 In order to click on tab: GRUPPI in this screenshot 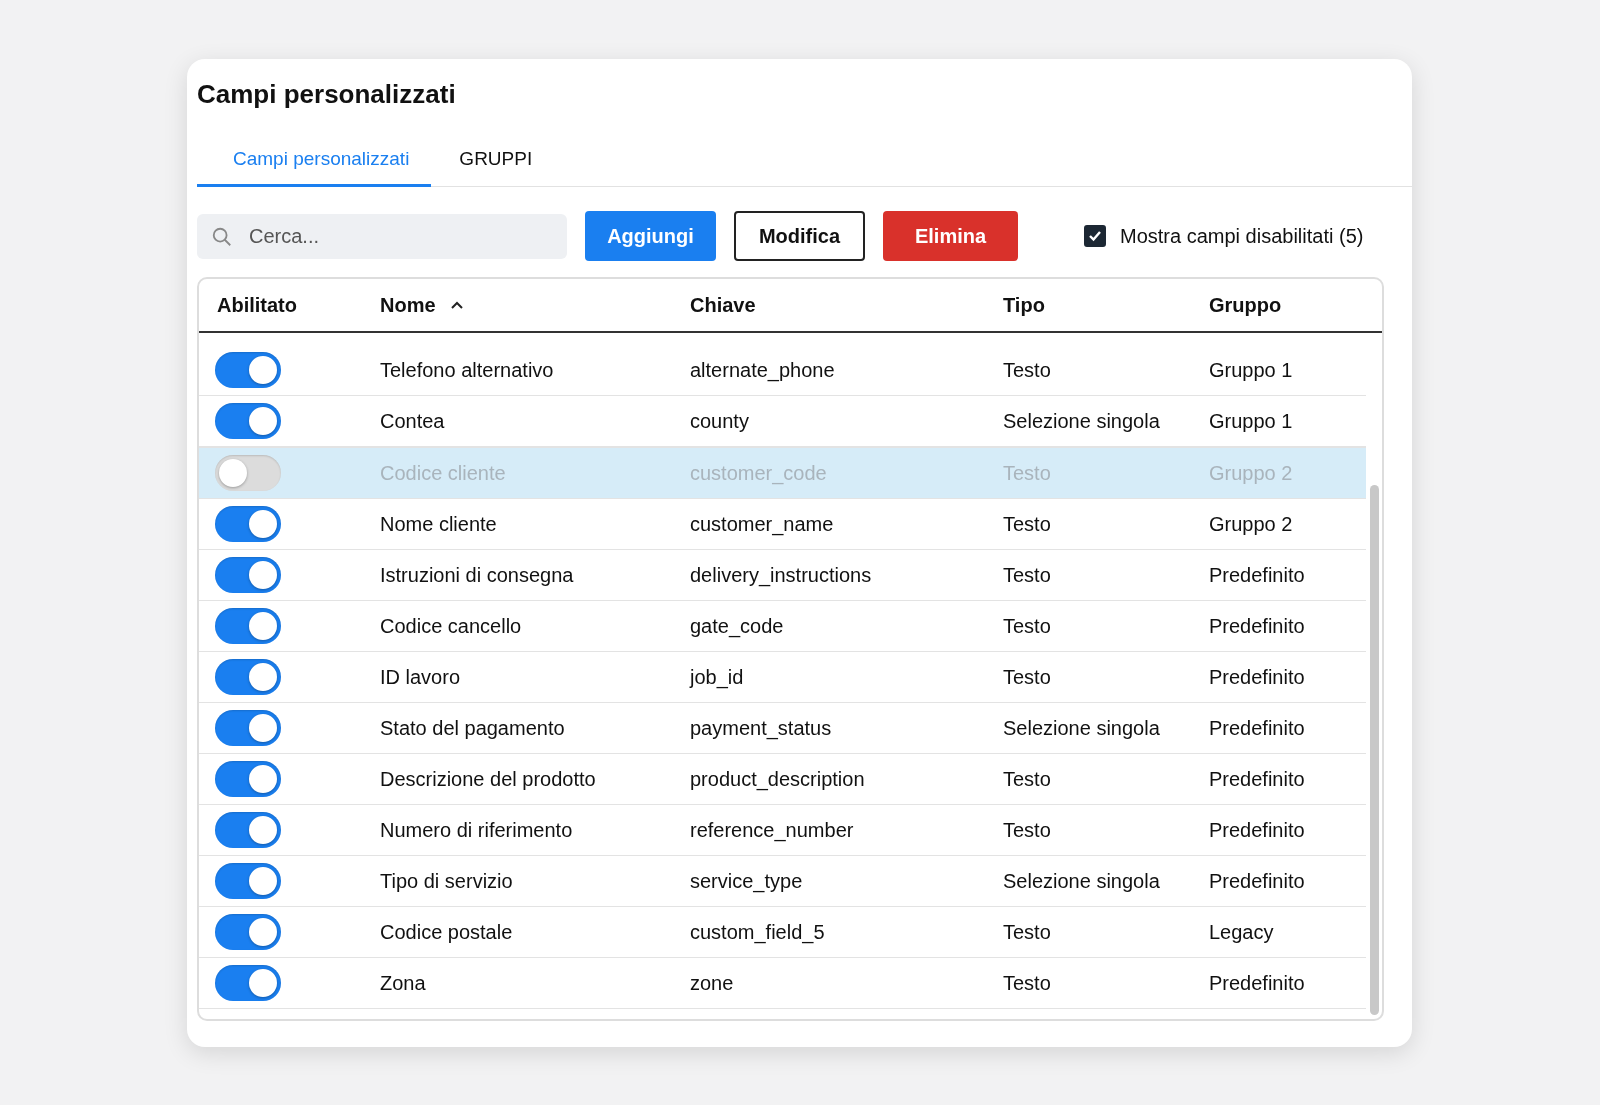, I will do `click(493, 163)`.